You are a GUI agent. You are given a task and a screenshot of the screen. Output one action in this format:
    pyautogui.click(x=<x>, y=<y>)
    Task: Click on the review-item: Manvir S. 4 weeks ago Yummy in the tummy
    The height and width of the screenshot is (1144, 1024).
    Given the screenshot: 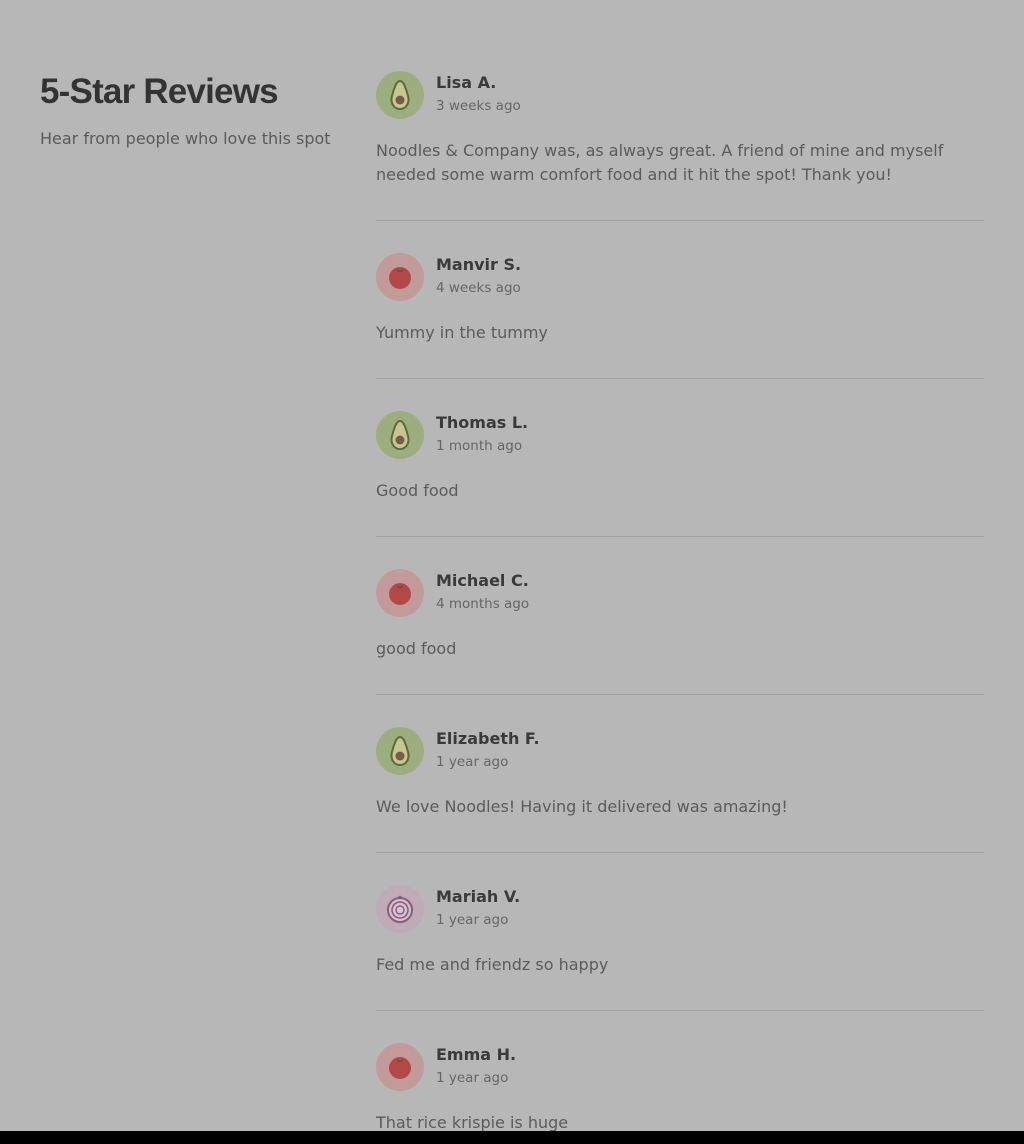 What is the action you would take?
    pyautogui.click(x=680, y=316)
    